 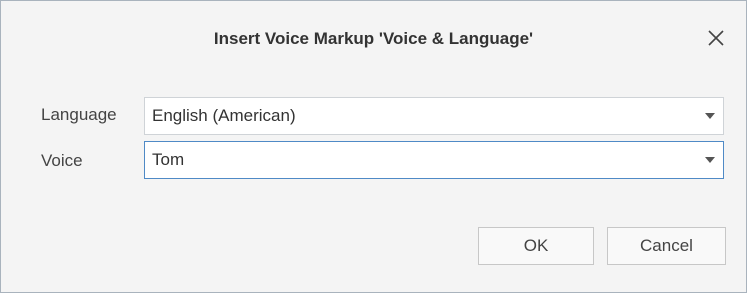 What do you see at coordinates (536, 246) in the screenshot?
I see `ok-button: OK` at bounding box center [536, 246].